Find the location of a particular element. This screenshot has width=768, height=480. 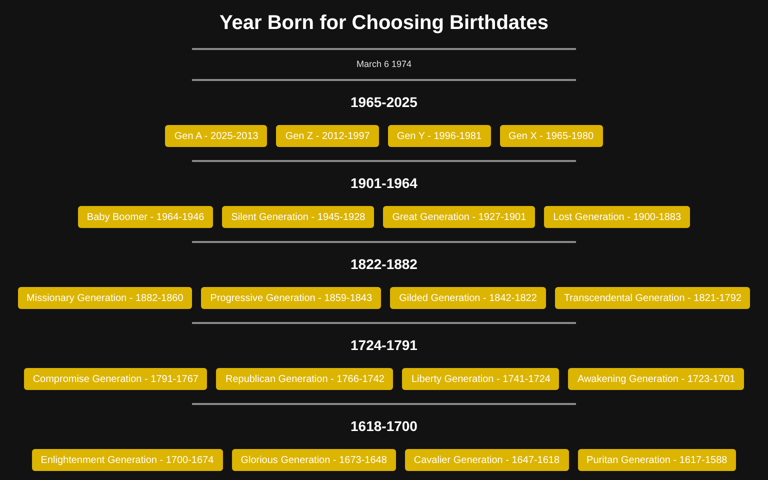

generation-button: Missionary Generation - 1882-1860 is located at coordinates (105, 298).